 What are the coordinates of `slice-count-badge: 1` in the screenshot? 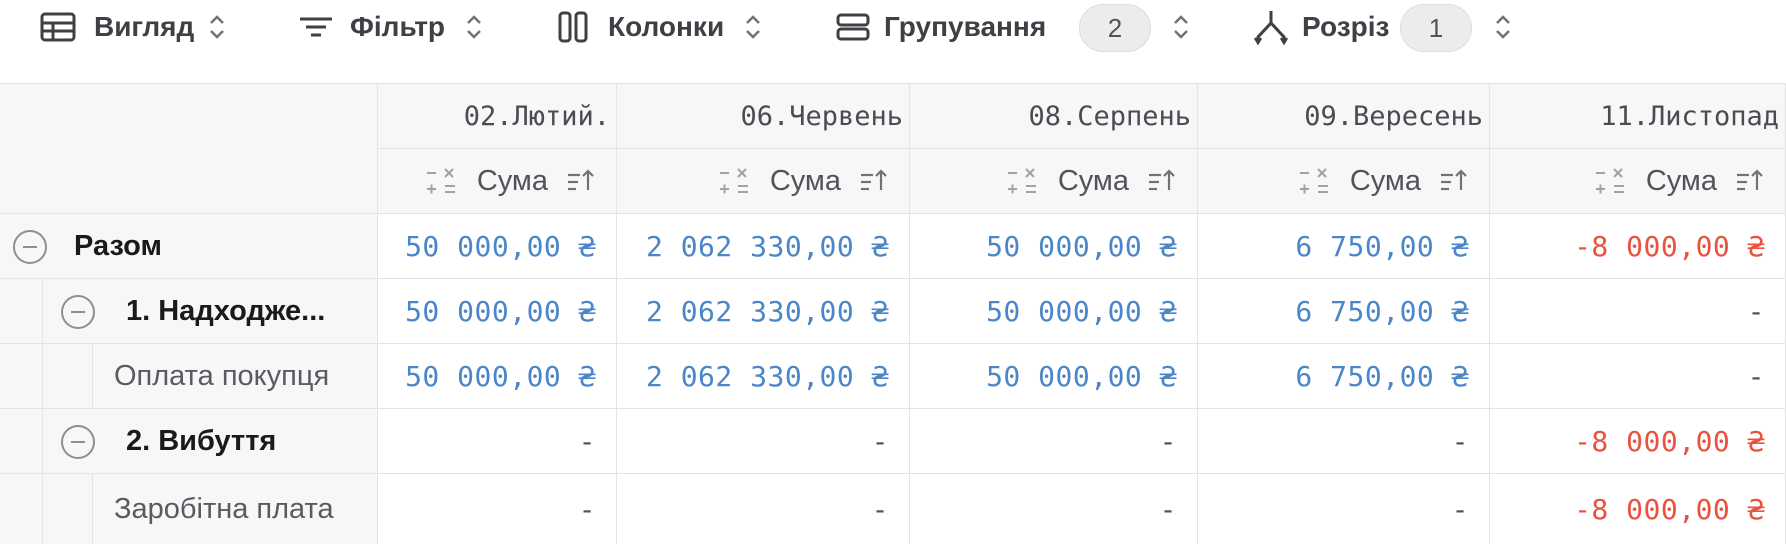 It's located at (1436, 28).